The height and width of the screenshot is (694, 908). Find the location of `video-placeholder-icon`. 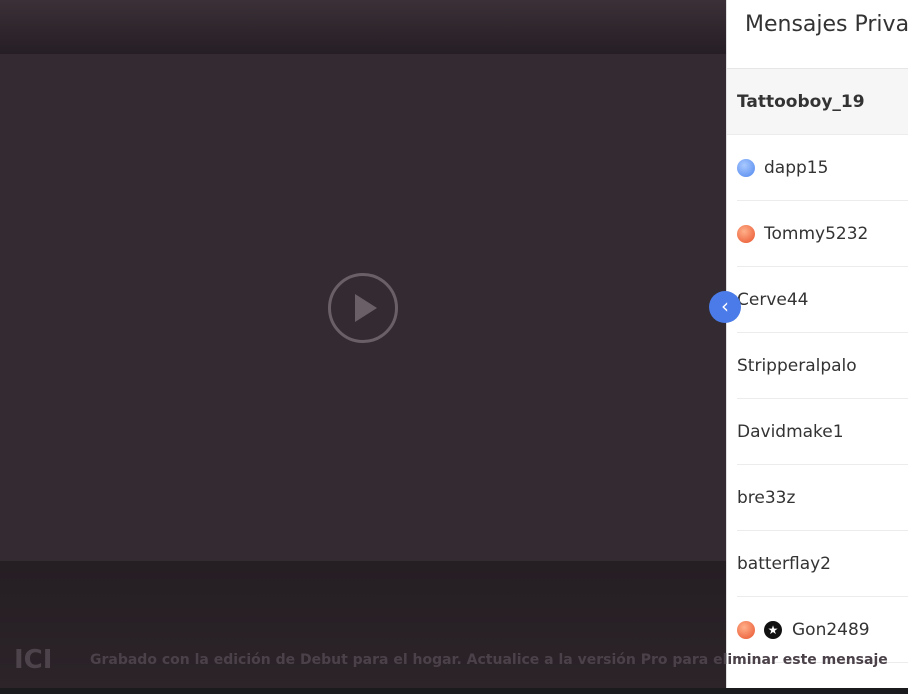

video-placeholder-icon is located at coordinates (363, 307).